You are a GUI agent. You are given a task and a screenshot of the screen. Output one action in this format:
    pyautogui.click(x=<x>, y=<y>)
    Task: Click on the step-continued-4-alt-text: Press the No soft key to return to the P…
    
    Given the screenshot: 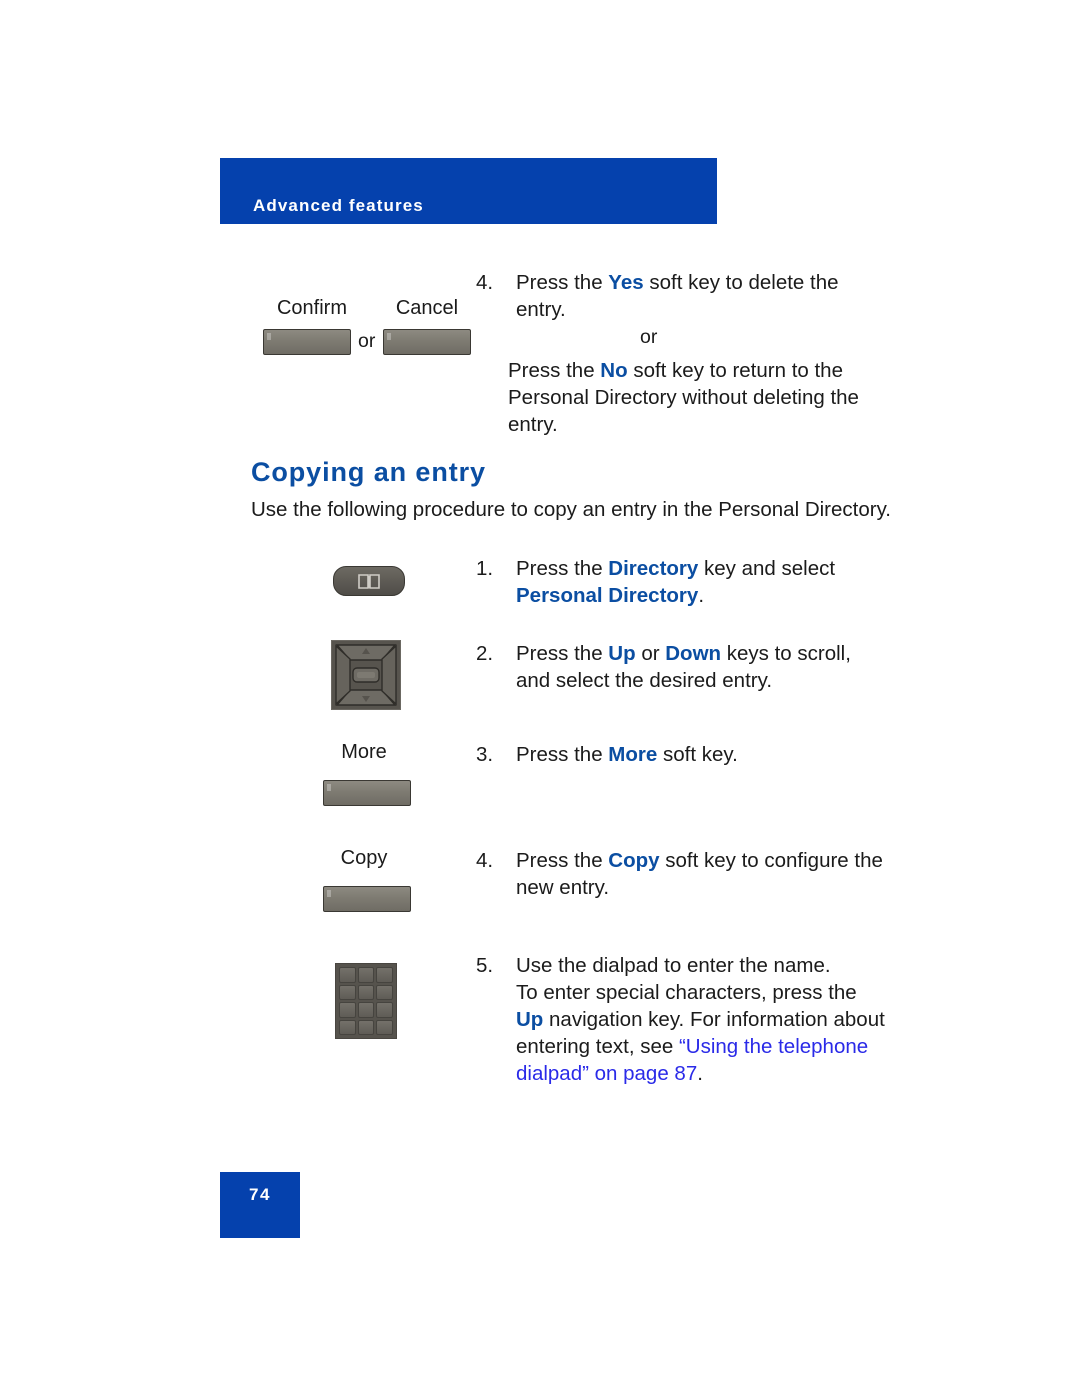 What is the action you would take?
    pyautogui.click(x=708, y=397)
    